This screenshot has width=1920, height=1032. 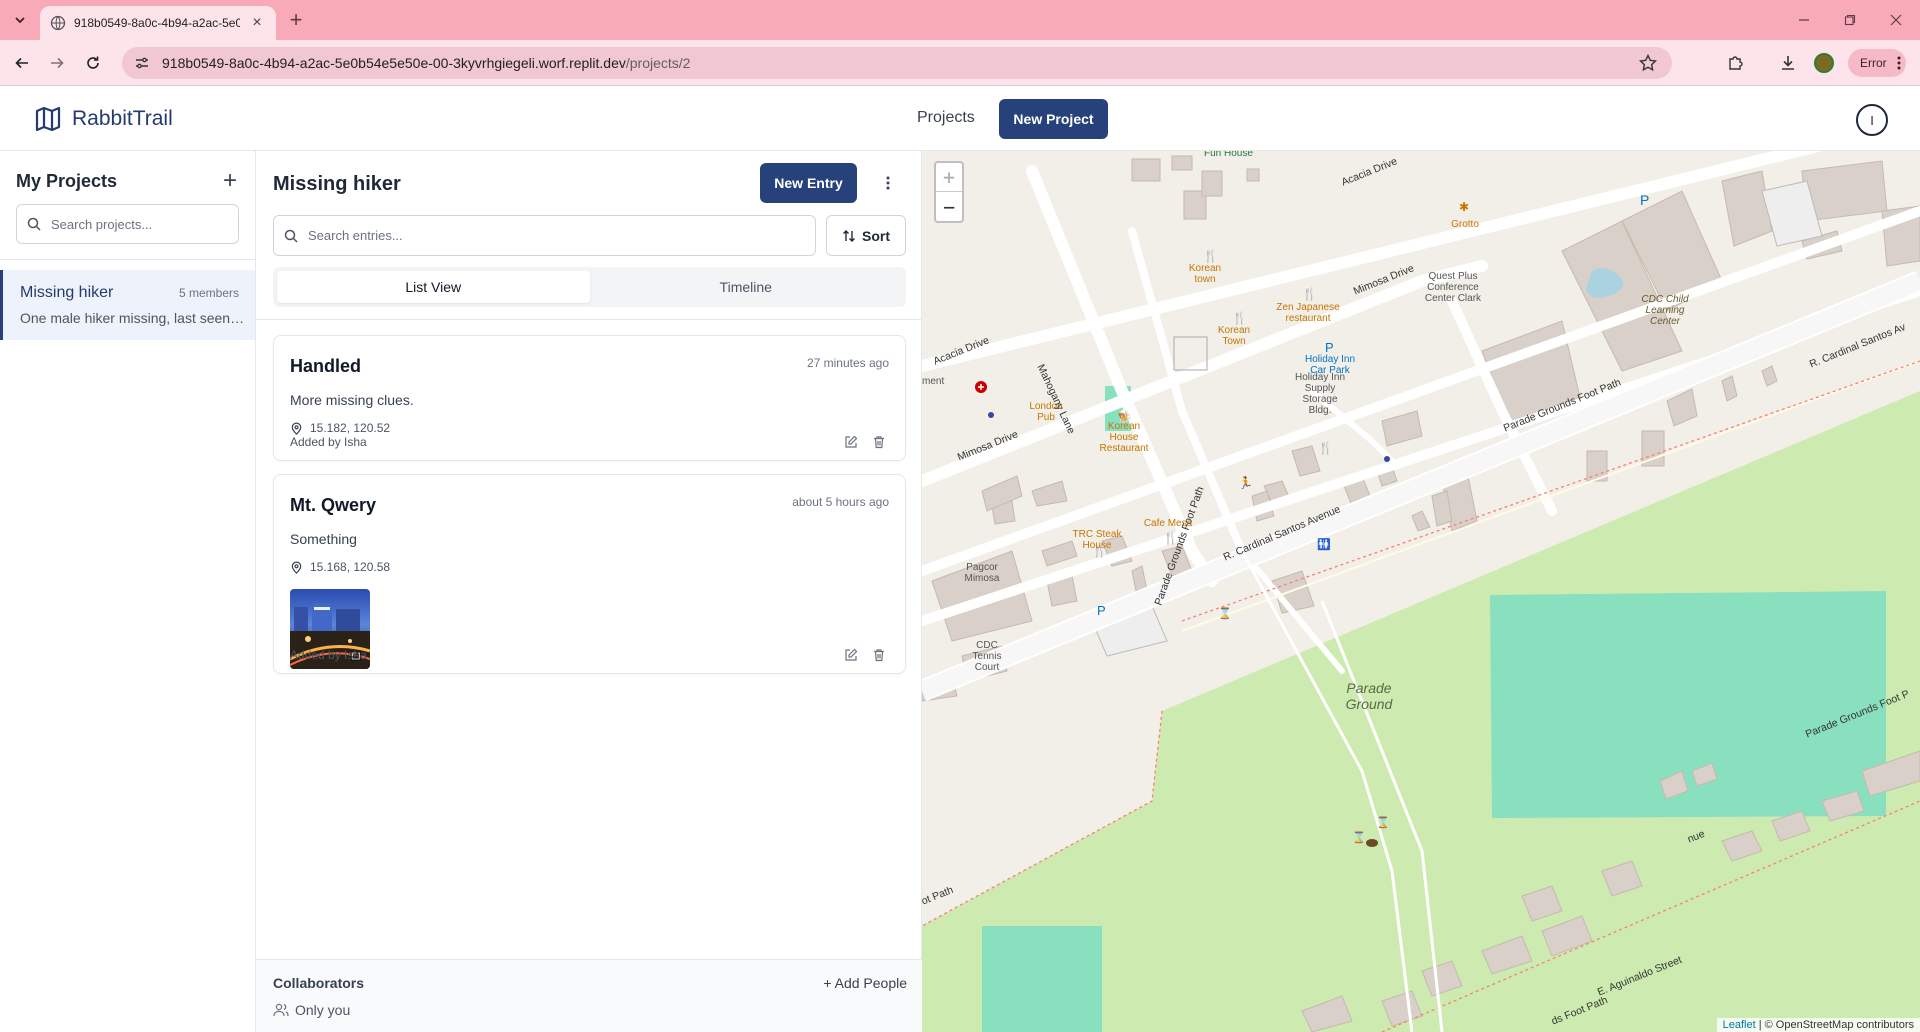 What do you see at coordinates (1245, 483) in the screenshot?
I see `recreation-icon: 🏃` at bounding box center [1245, 483].